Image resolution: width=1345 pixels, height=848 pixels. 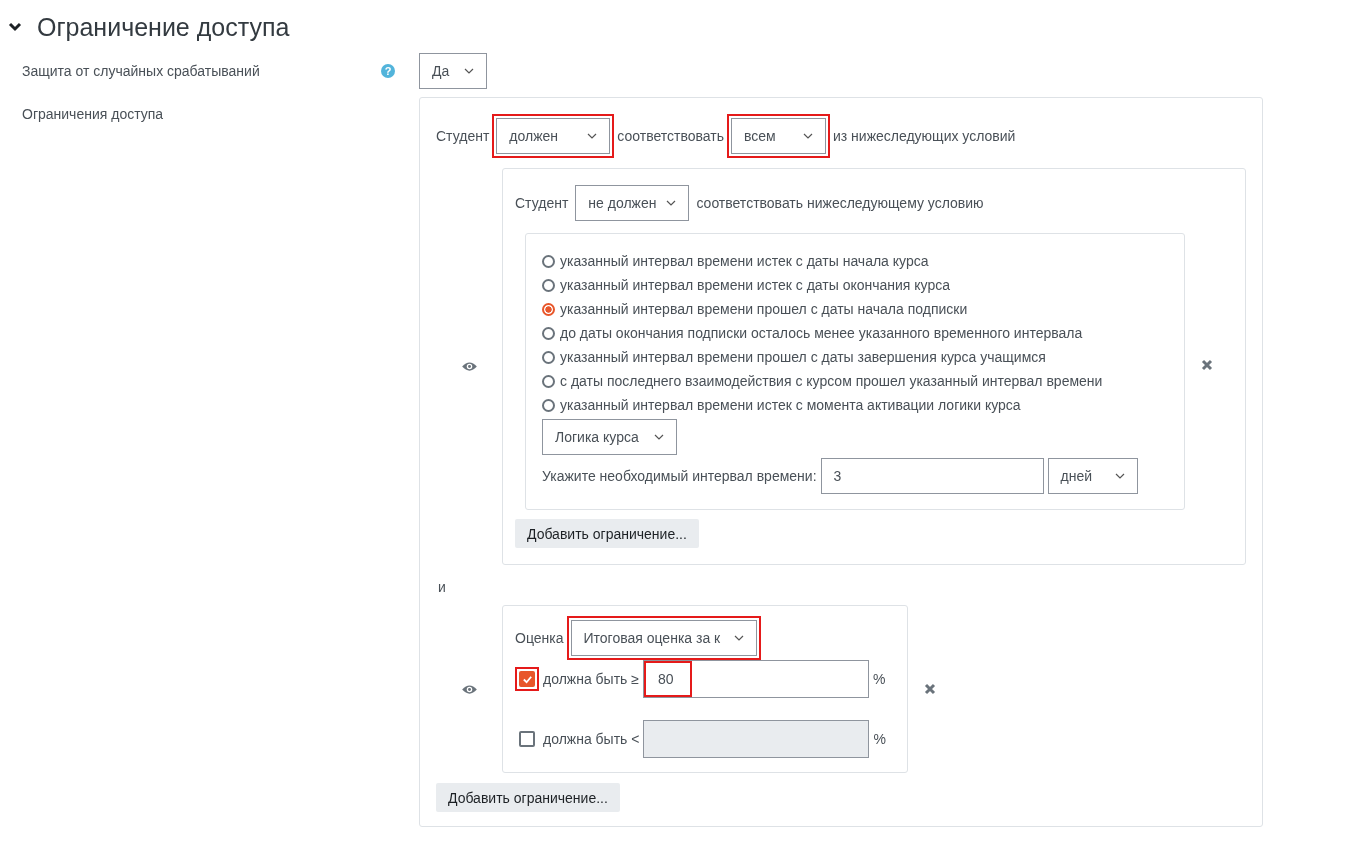 I want to click on match-select: всем, so click(x=778, y=136).